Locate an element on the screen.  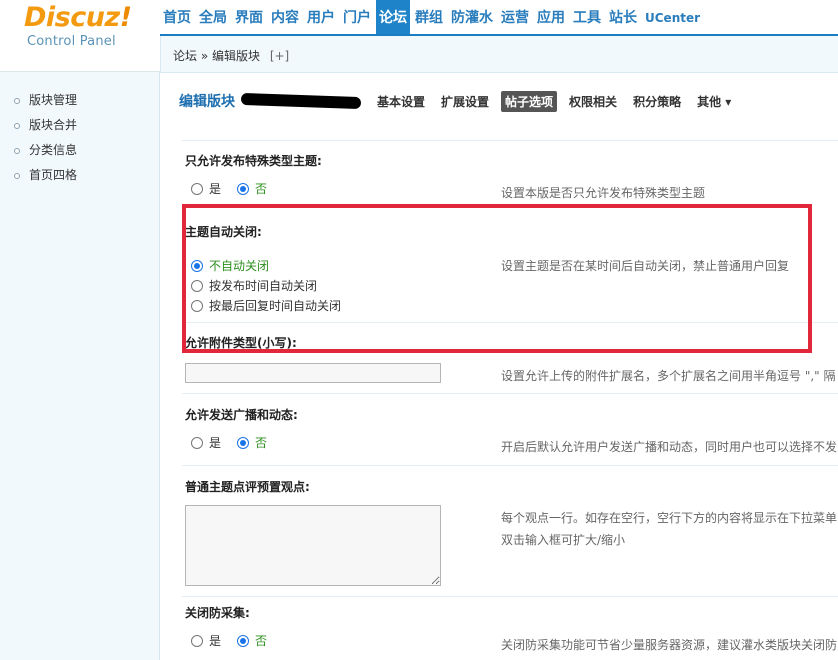
setting-label: 普通主题点评预置观点: is located at coordinates (247, 487).